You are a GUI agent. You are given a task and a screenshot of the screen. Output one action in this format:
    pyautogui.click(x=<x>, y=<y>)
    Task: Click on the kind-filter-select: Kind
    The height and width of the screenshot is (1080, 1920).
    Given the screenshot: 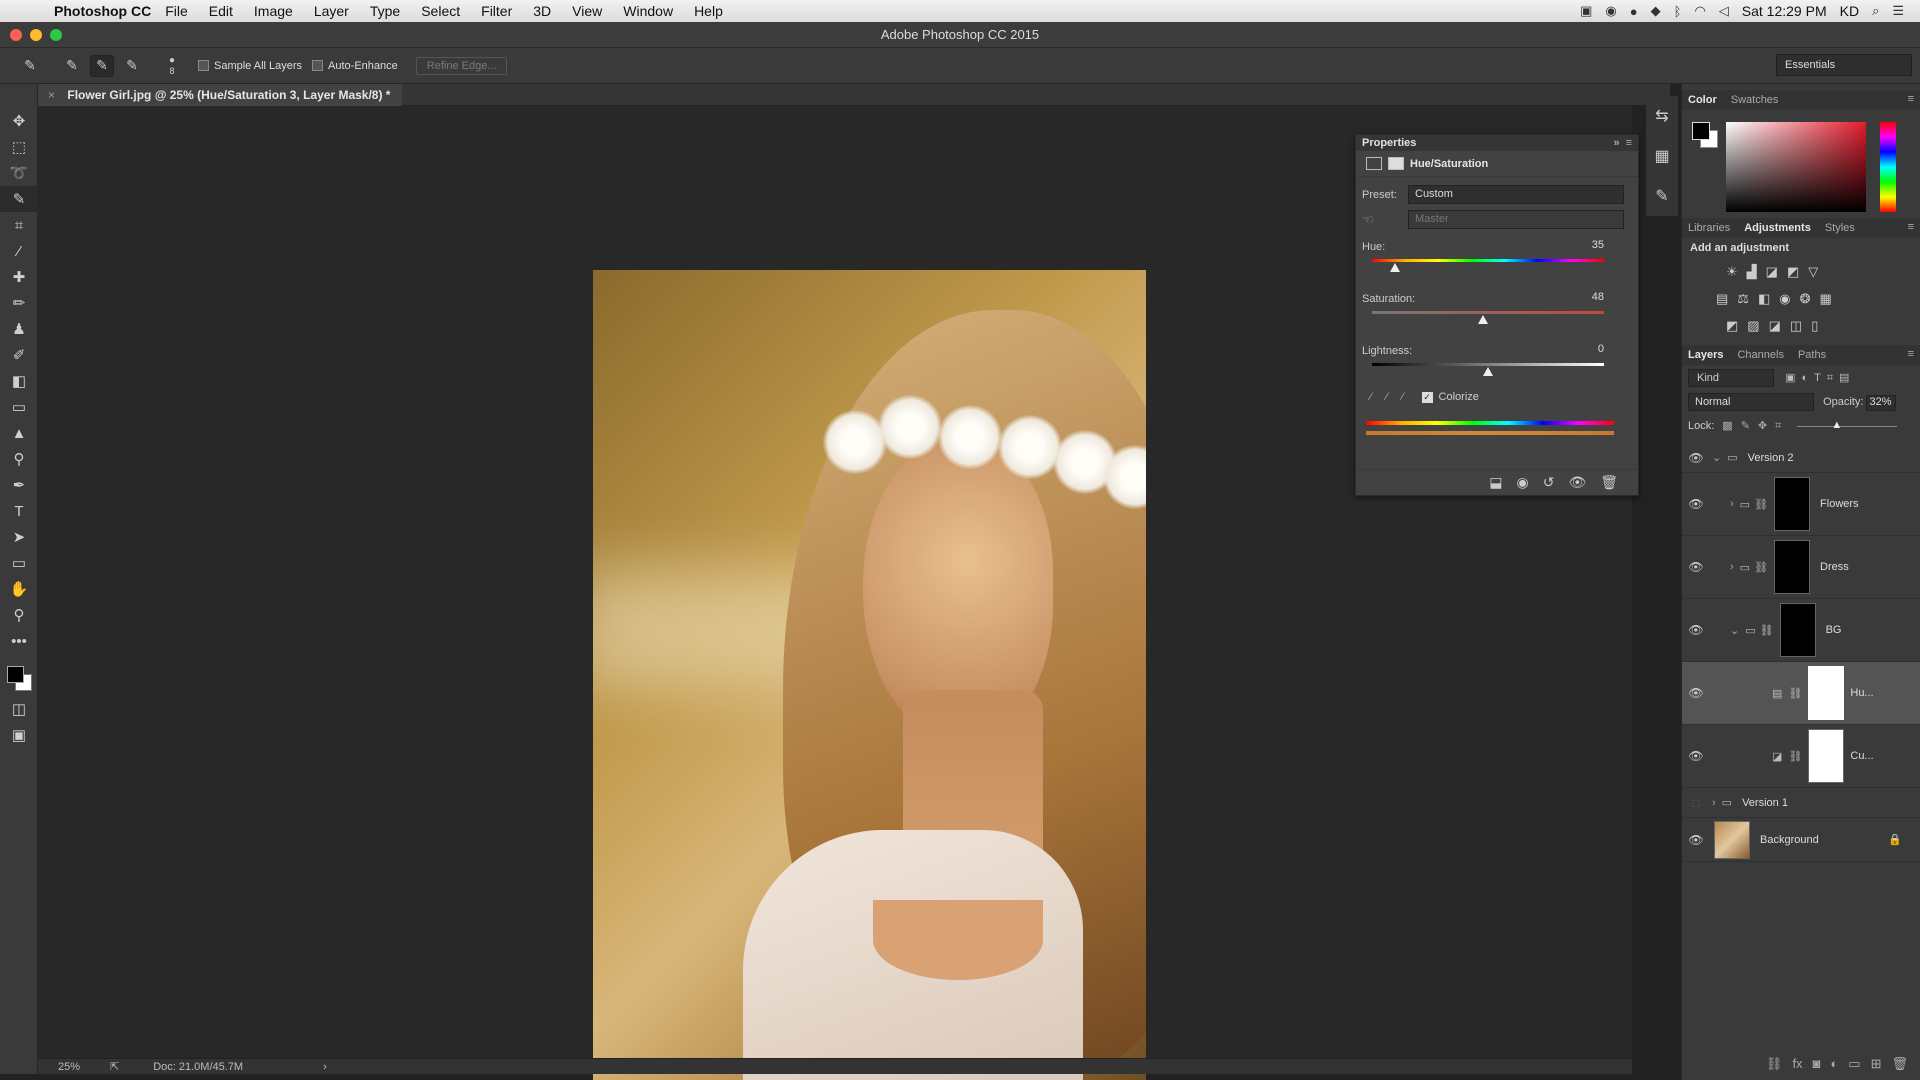 What is the action you would take?
    pyautogui.click(x=1731, y=378)
    